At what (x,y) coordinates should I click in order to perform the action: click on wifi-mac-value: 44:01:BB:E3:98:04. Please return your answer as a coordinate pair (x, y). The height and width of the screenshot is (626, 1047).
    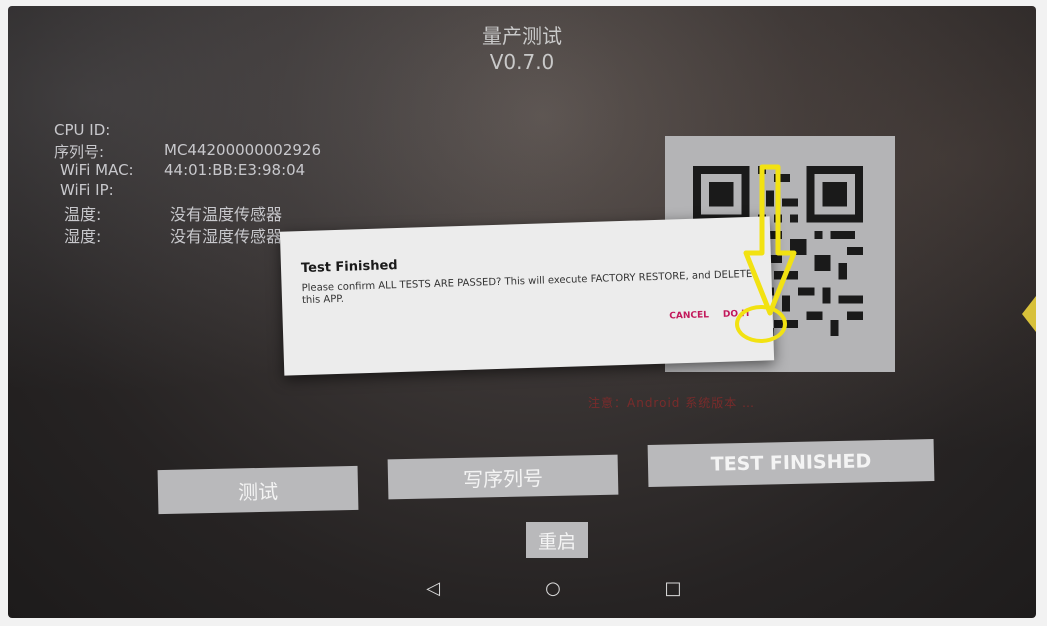
    Looking at the image, I should click on (235, 170).